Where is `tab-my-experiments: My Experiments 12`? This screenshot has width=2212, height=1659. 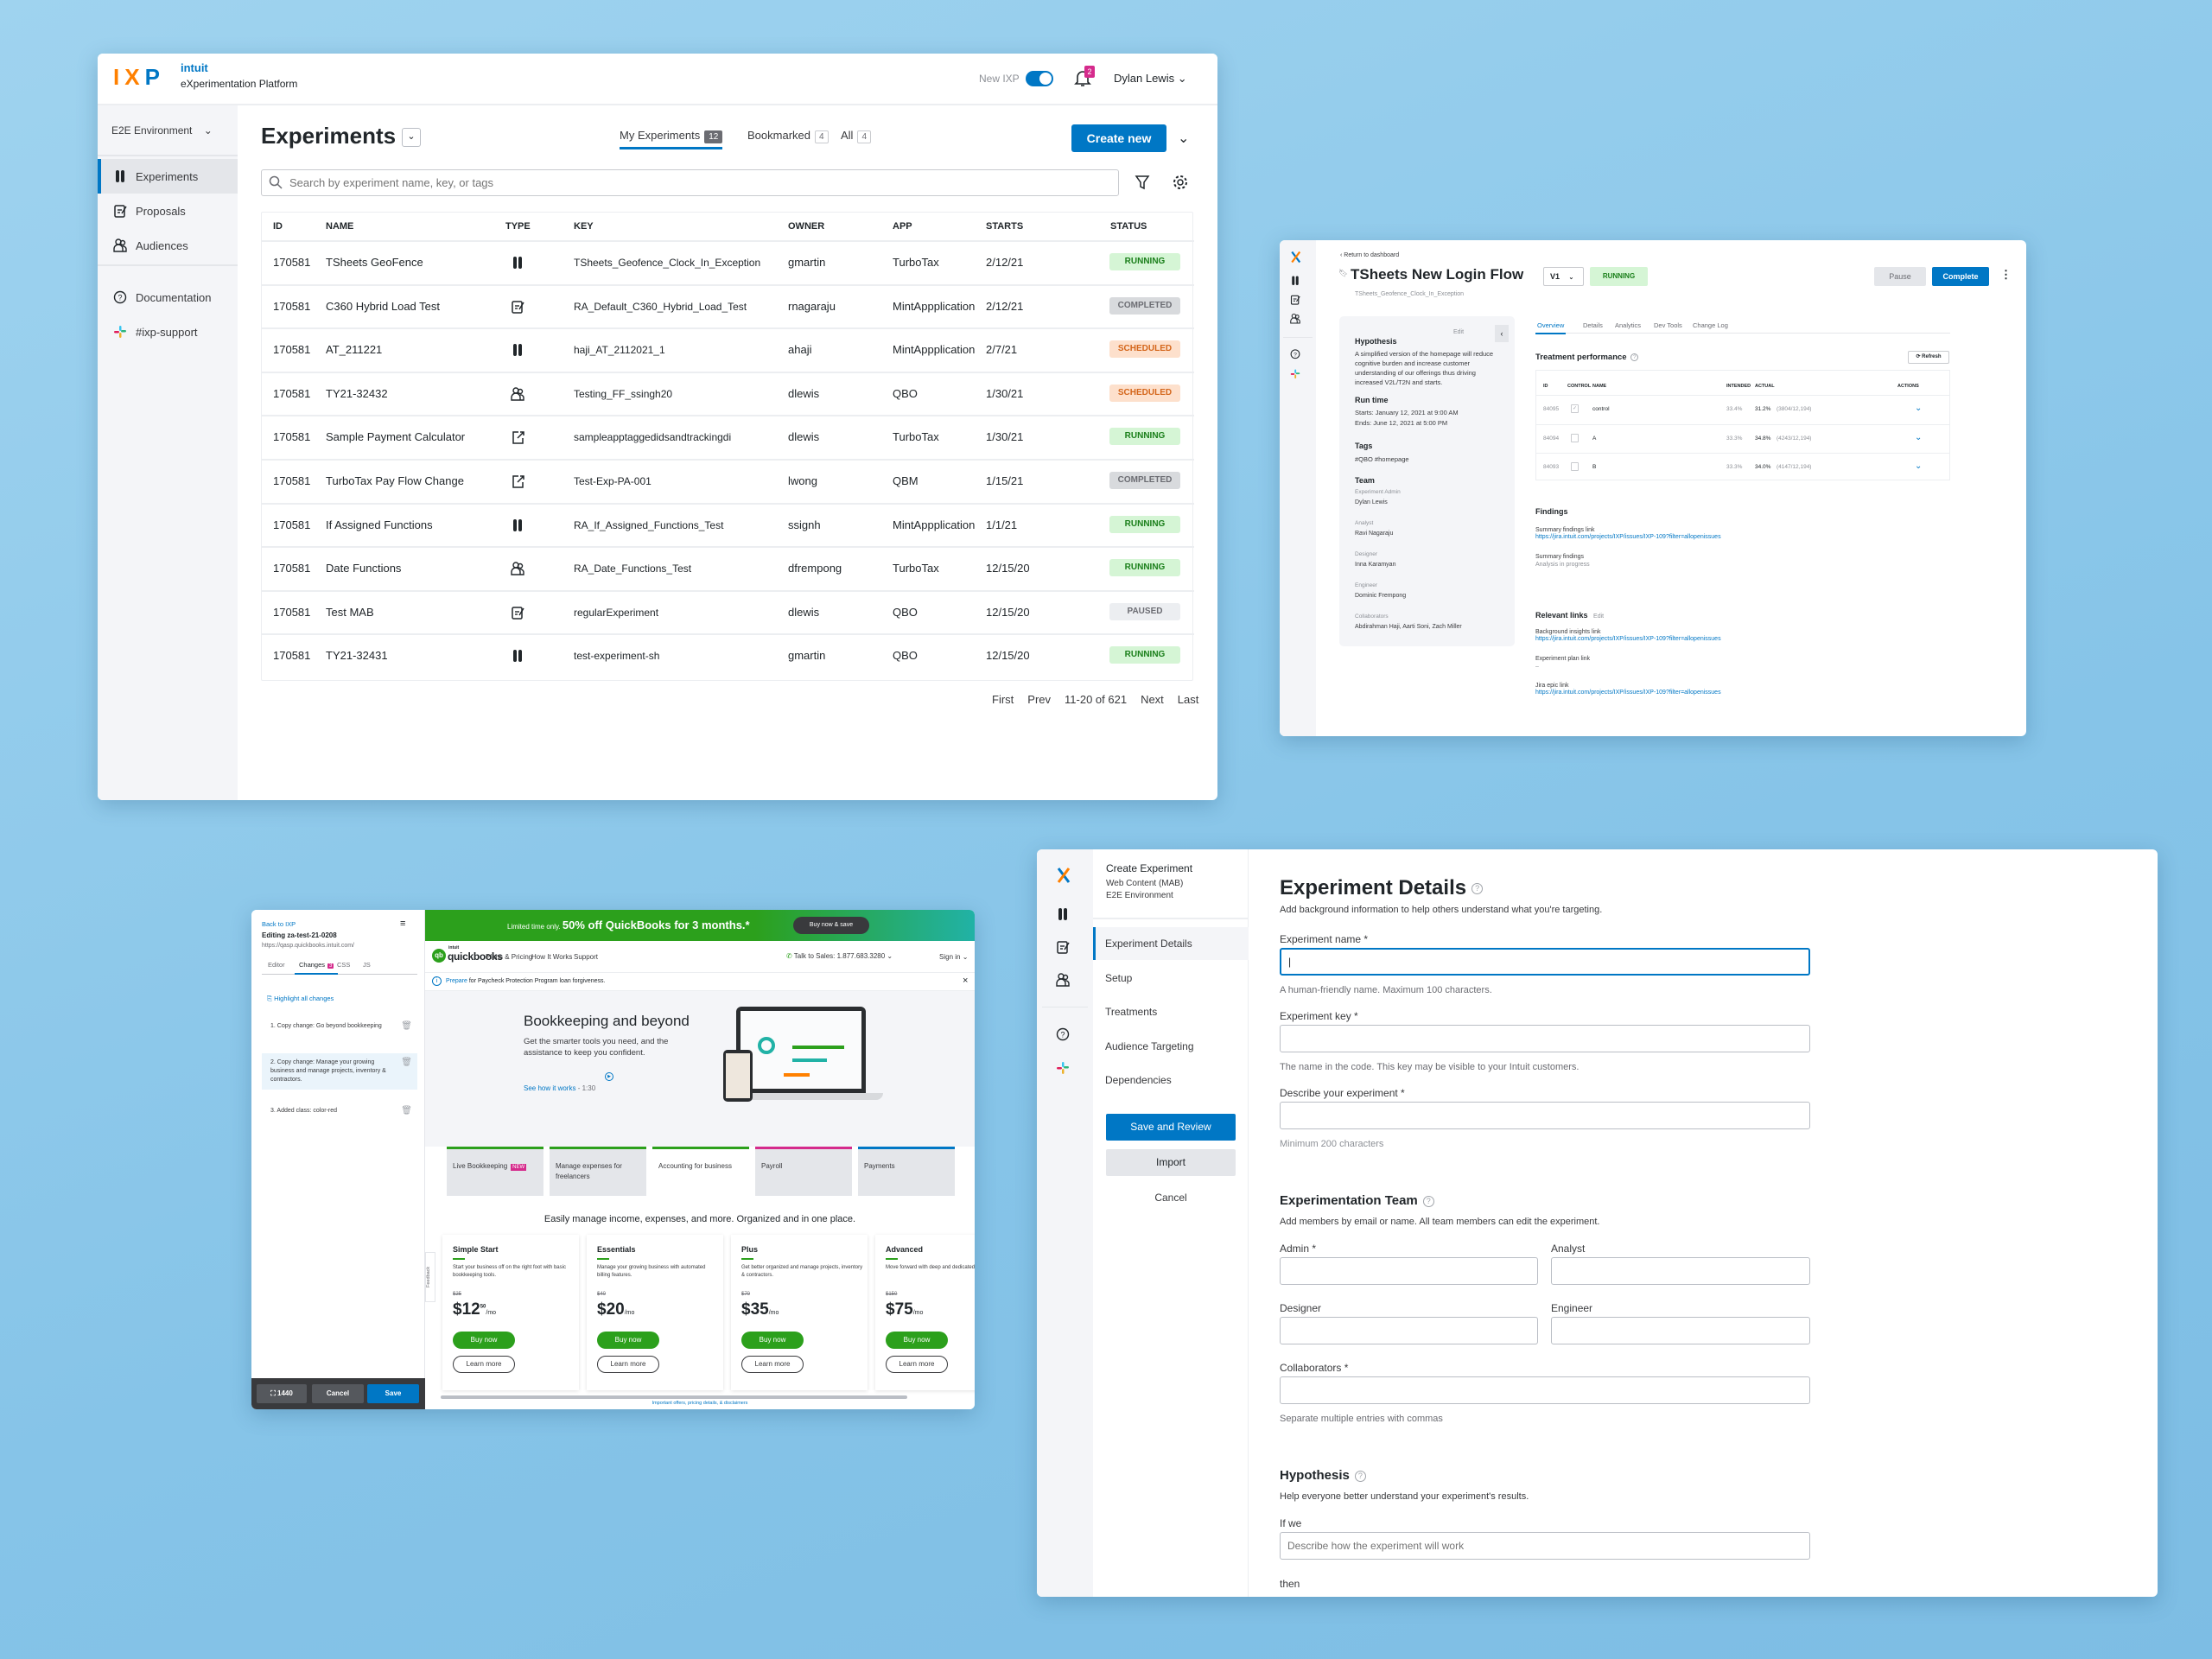
tab-my-experiments: My Experiments 12 is located at coordinates (671, 139).